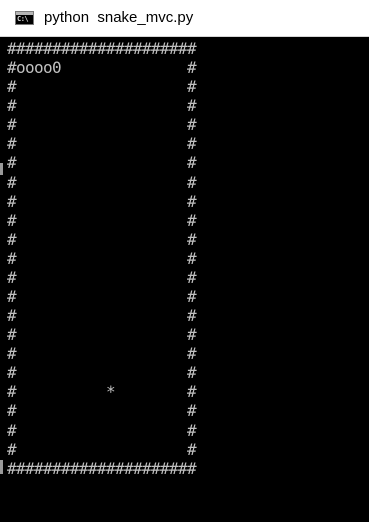  I want to click on left-edge, so click(2, 279).